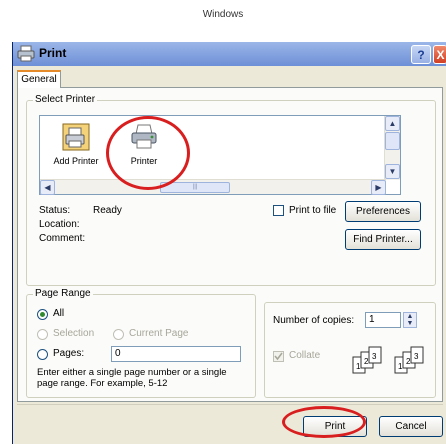  I want to click on button-bar-separator, so click(230, 404).